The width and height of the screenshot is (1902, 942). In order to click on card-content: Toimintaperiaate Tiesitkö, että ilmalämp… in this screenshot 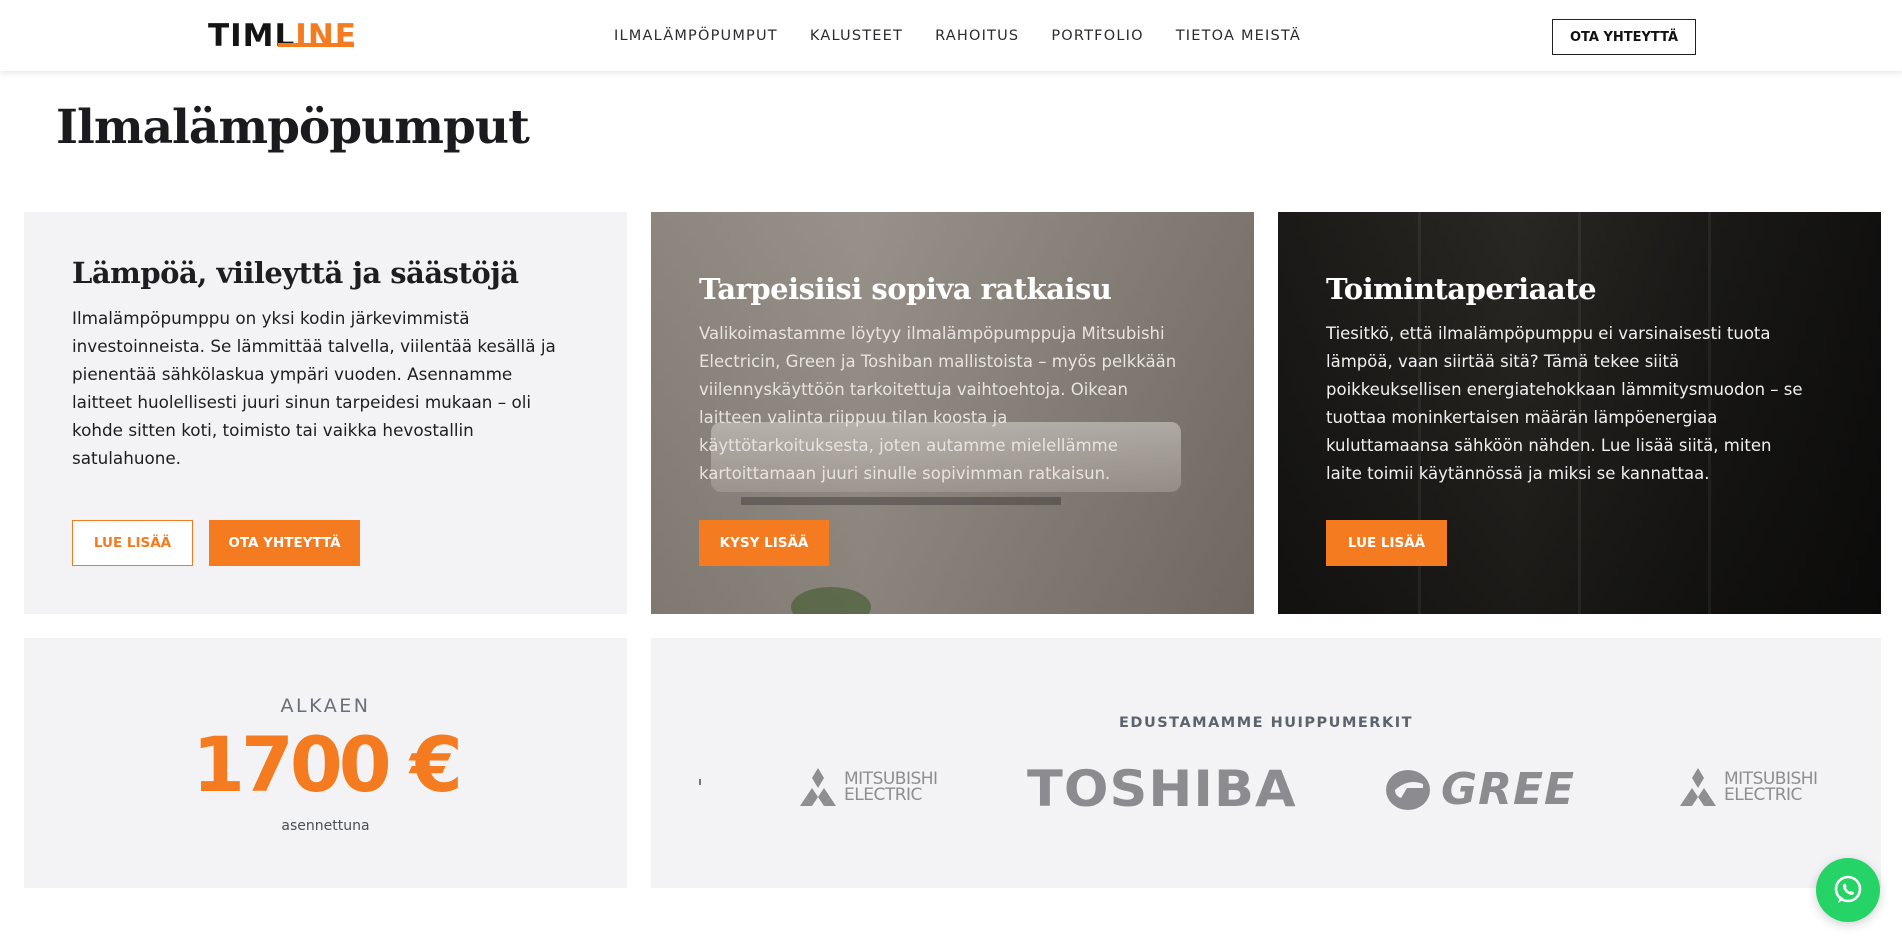, I will do `click(1586, 380)`.